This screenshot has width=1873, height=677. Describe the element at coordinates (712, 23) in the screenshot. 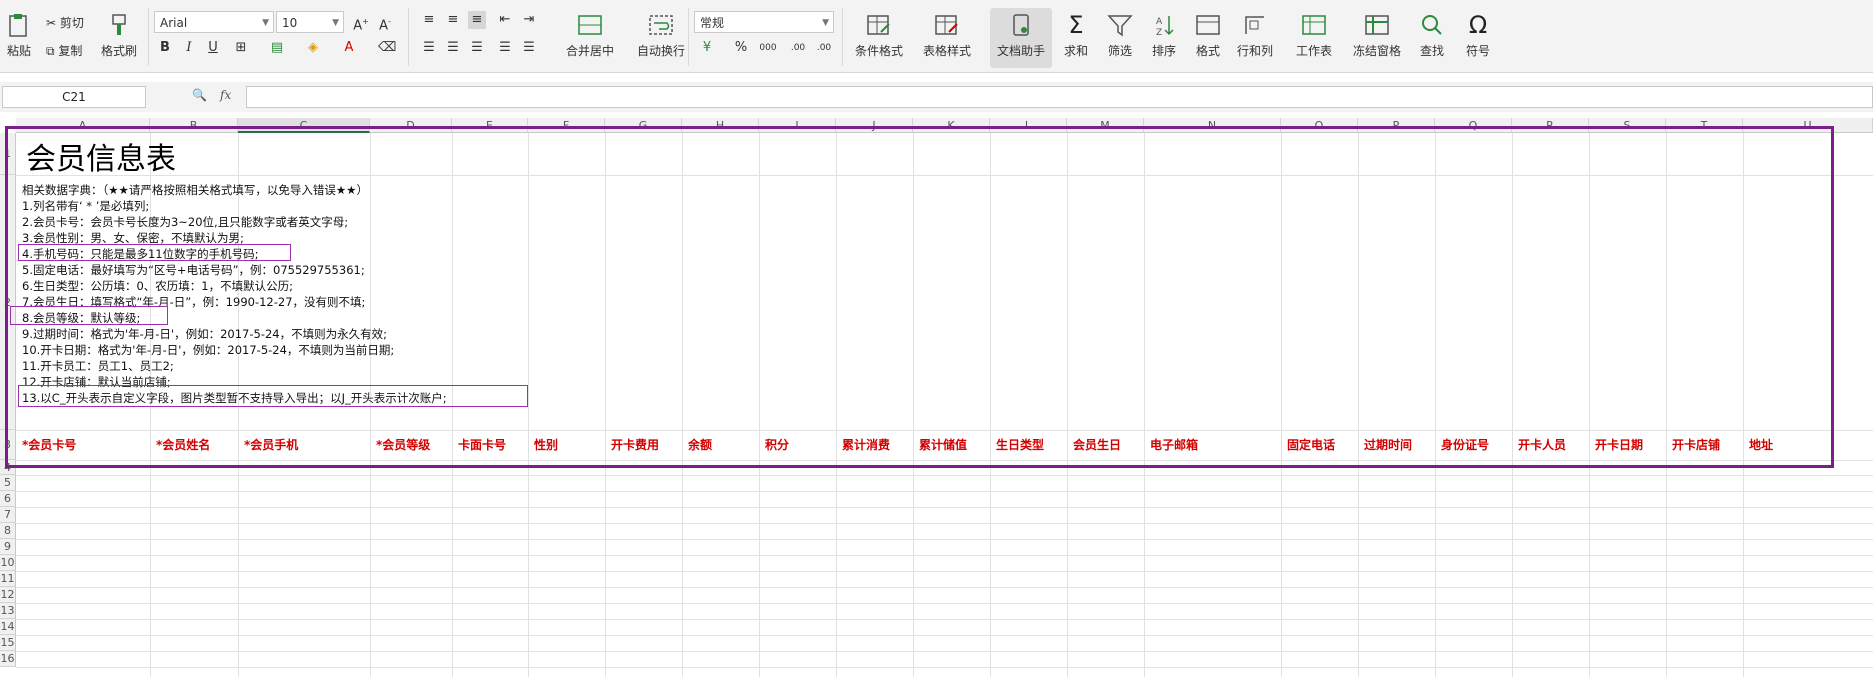

I see `number-format-value: 常规` at that location.